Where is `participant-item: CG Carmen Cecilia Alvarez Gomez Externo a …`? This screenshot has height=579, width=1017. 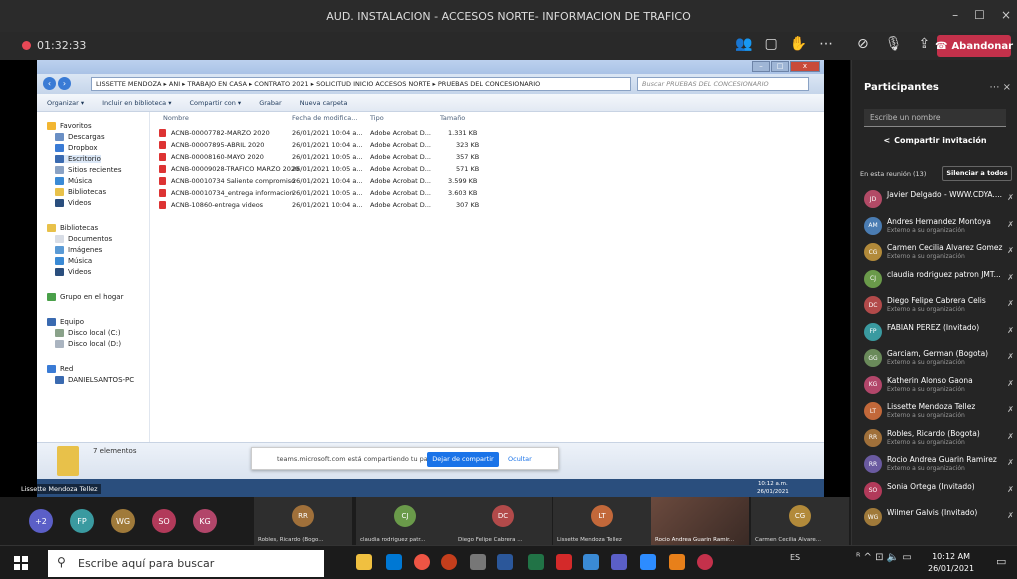
participant-item: CG Carmen Cecilia Alvarez Gomez Externo a … is located at coordinates (939, 253).